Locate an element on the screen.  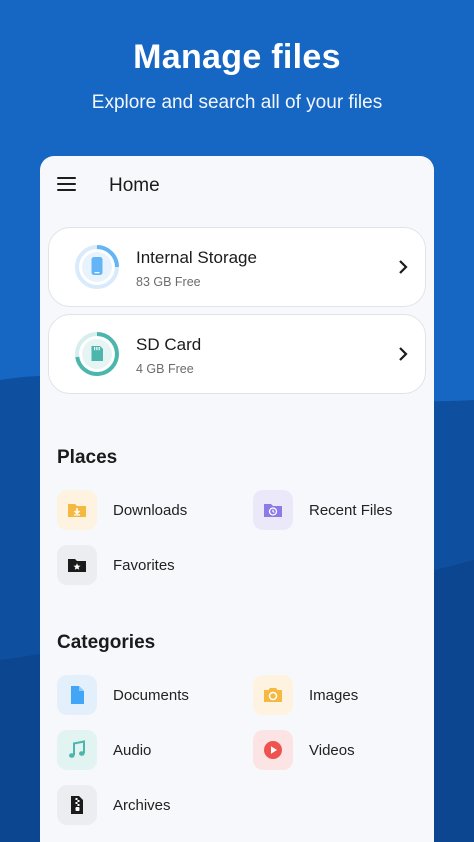
category-item-images: Images is located at coordinates (338, 697).